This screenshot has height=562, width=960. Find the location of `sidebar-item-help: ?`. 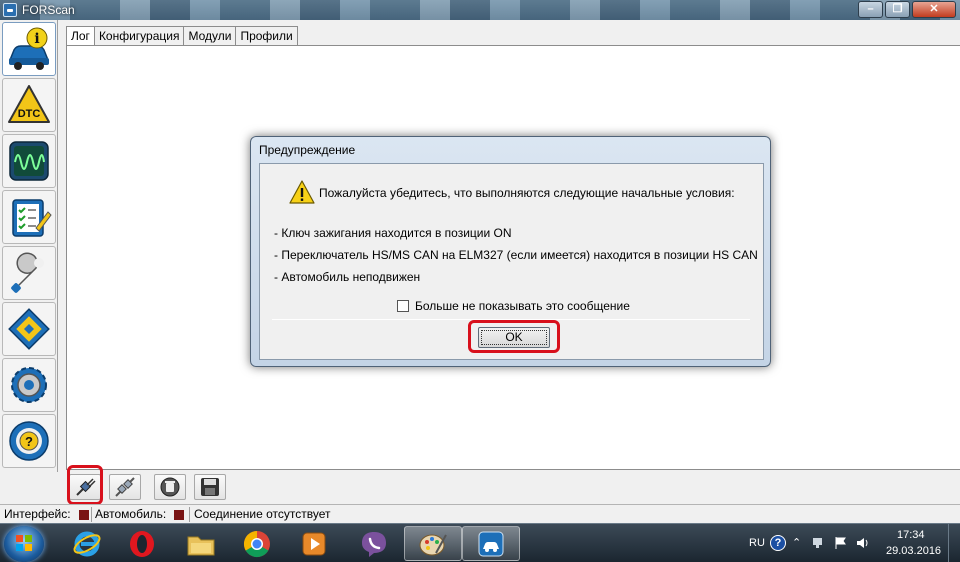

sidebar-item-help: ? is located at coordinates (29, 441).